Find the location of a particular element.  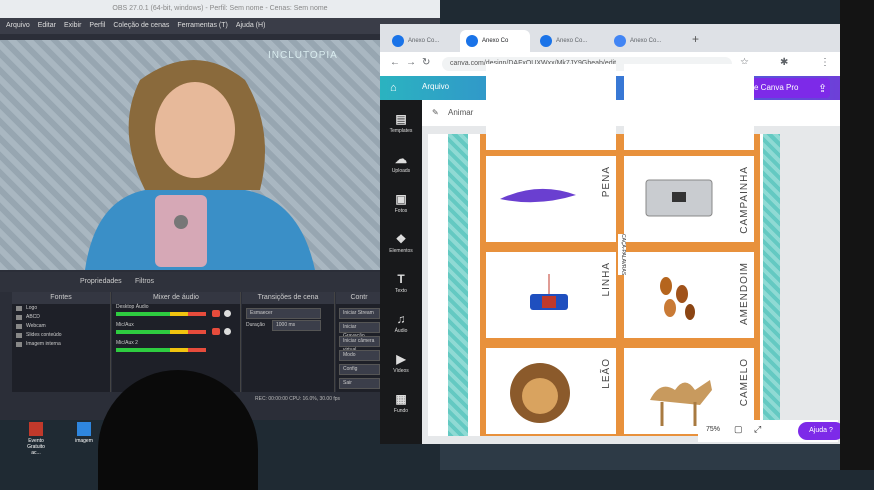

word-label: LEÃO is located at coordinates (606, 373).